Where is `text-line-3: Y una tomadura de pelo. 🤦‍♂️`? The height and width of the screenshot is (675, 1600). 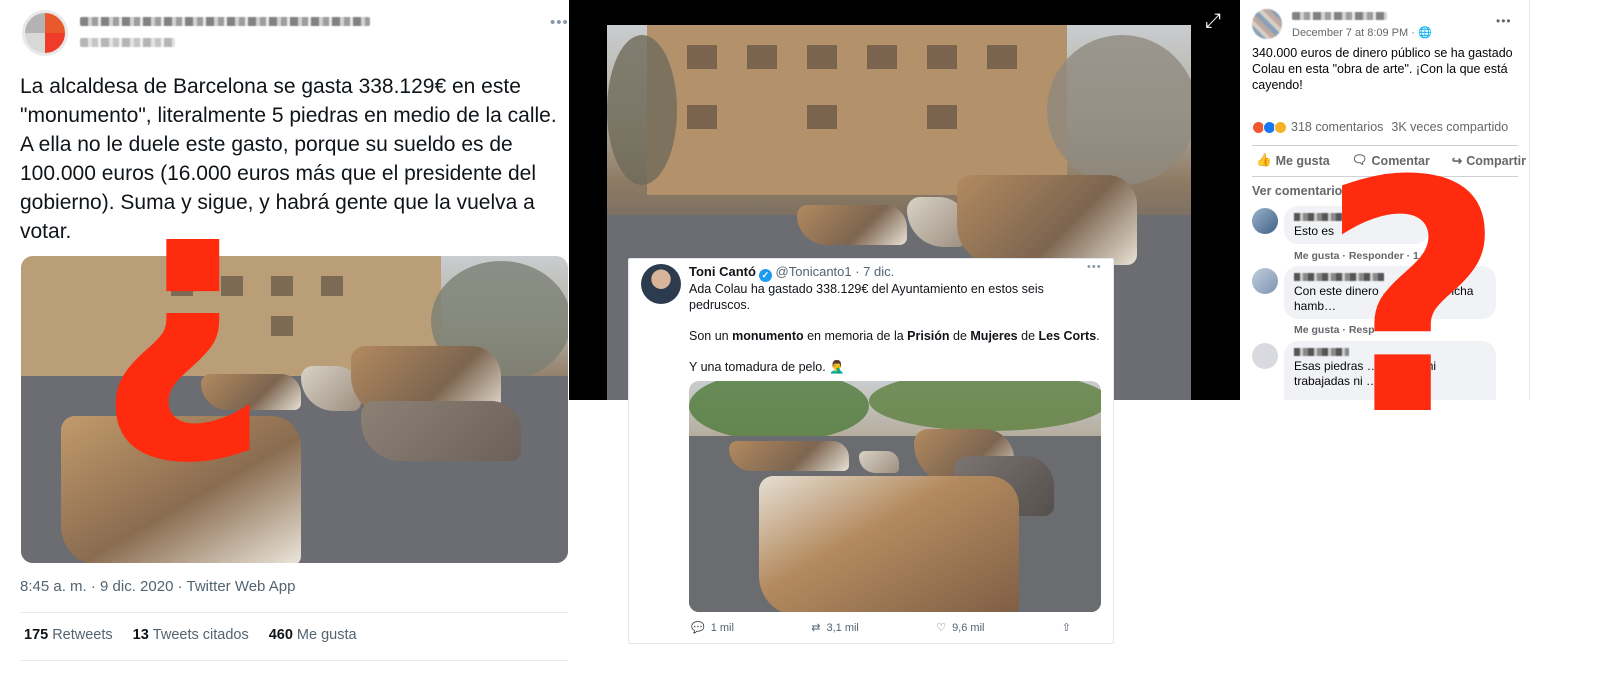
text-line-3: Y una tomadura de pelo. 🤦‍♂️ is located at coordinates (767, 367).